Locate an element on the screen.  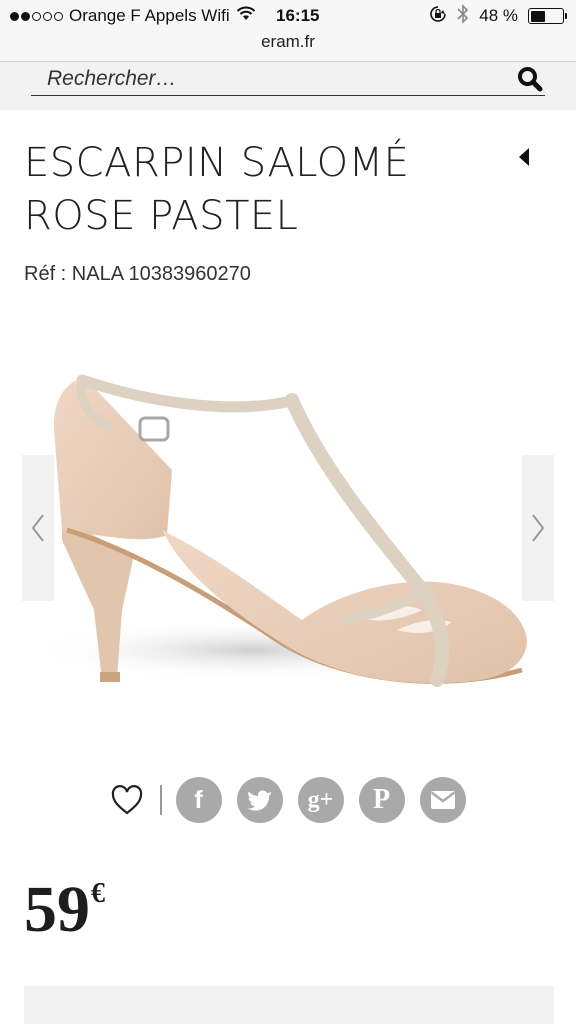
search-icon is located at coordinates (530, 78).